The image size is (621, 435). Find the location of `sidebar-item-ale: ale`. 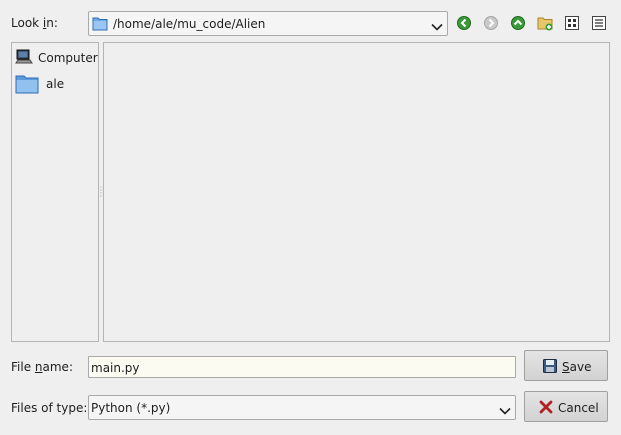

sidebar-item-ale: ale is located at coordinates (57, 83).